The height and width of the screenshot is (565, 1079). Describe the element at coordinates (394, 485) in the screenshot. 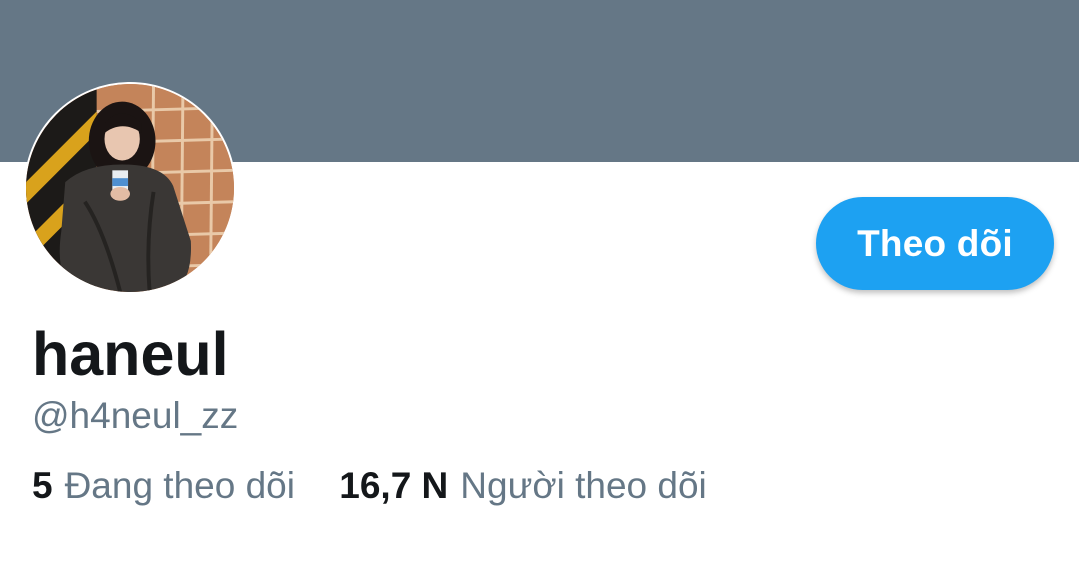

I see `followers-count: 16,7 N` at that location.